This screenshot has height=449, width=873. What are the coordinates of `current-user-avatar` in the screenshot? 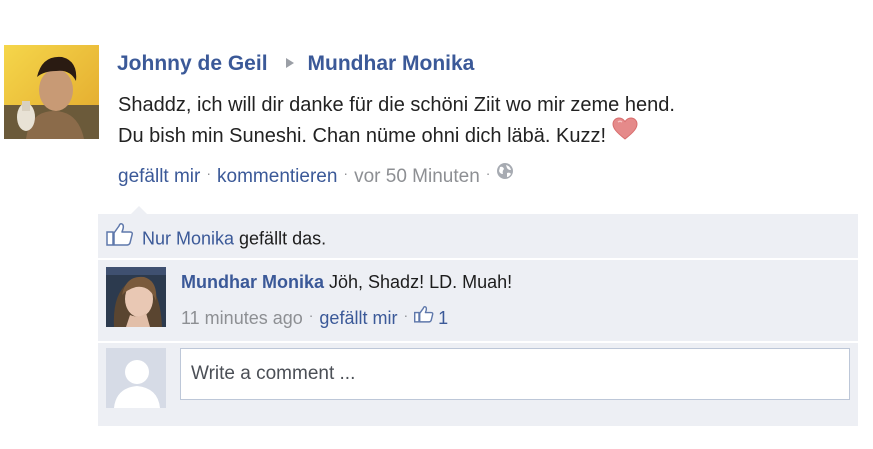 It's located at (136, 378).